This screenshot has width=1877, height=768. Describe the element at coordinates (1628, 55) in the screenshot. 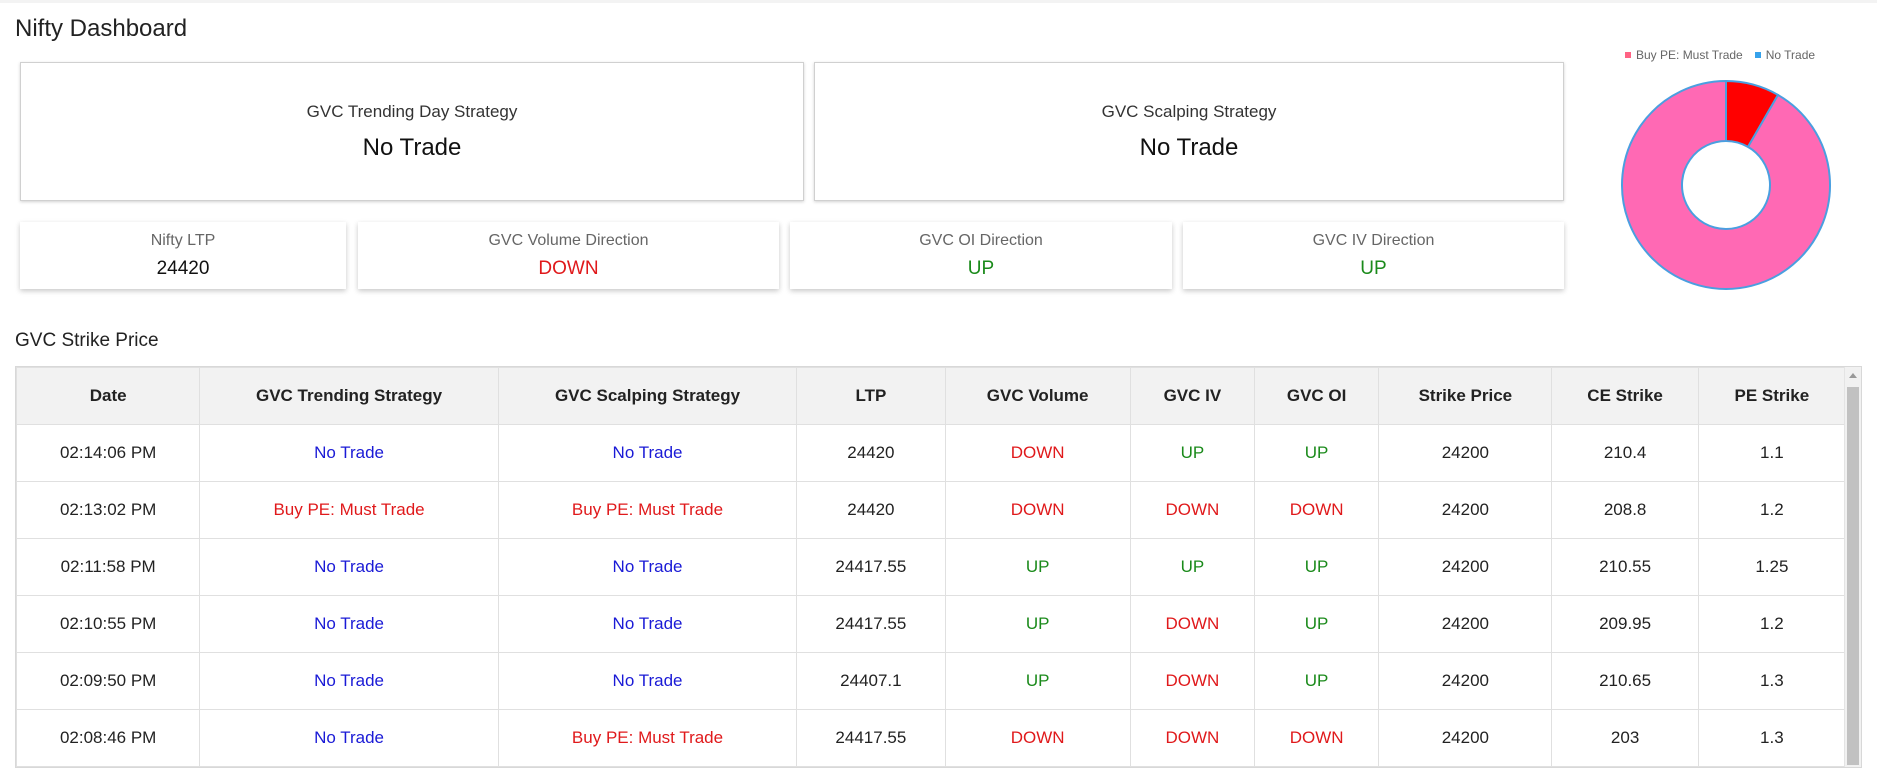

I see `legend-swatch-buy` at that location.